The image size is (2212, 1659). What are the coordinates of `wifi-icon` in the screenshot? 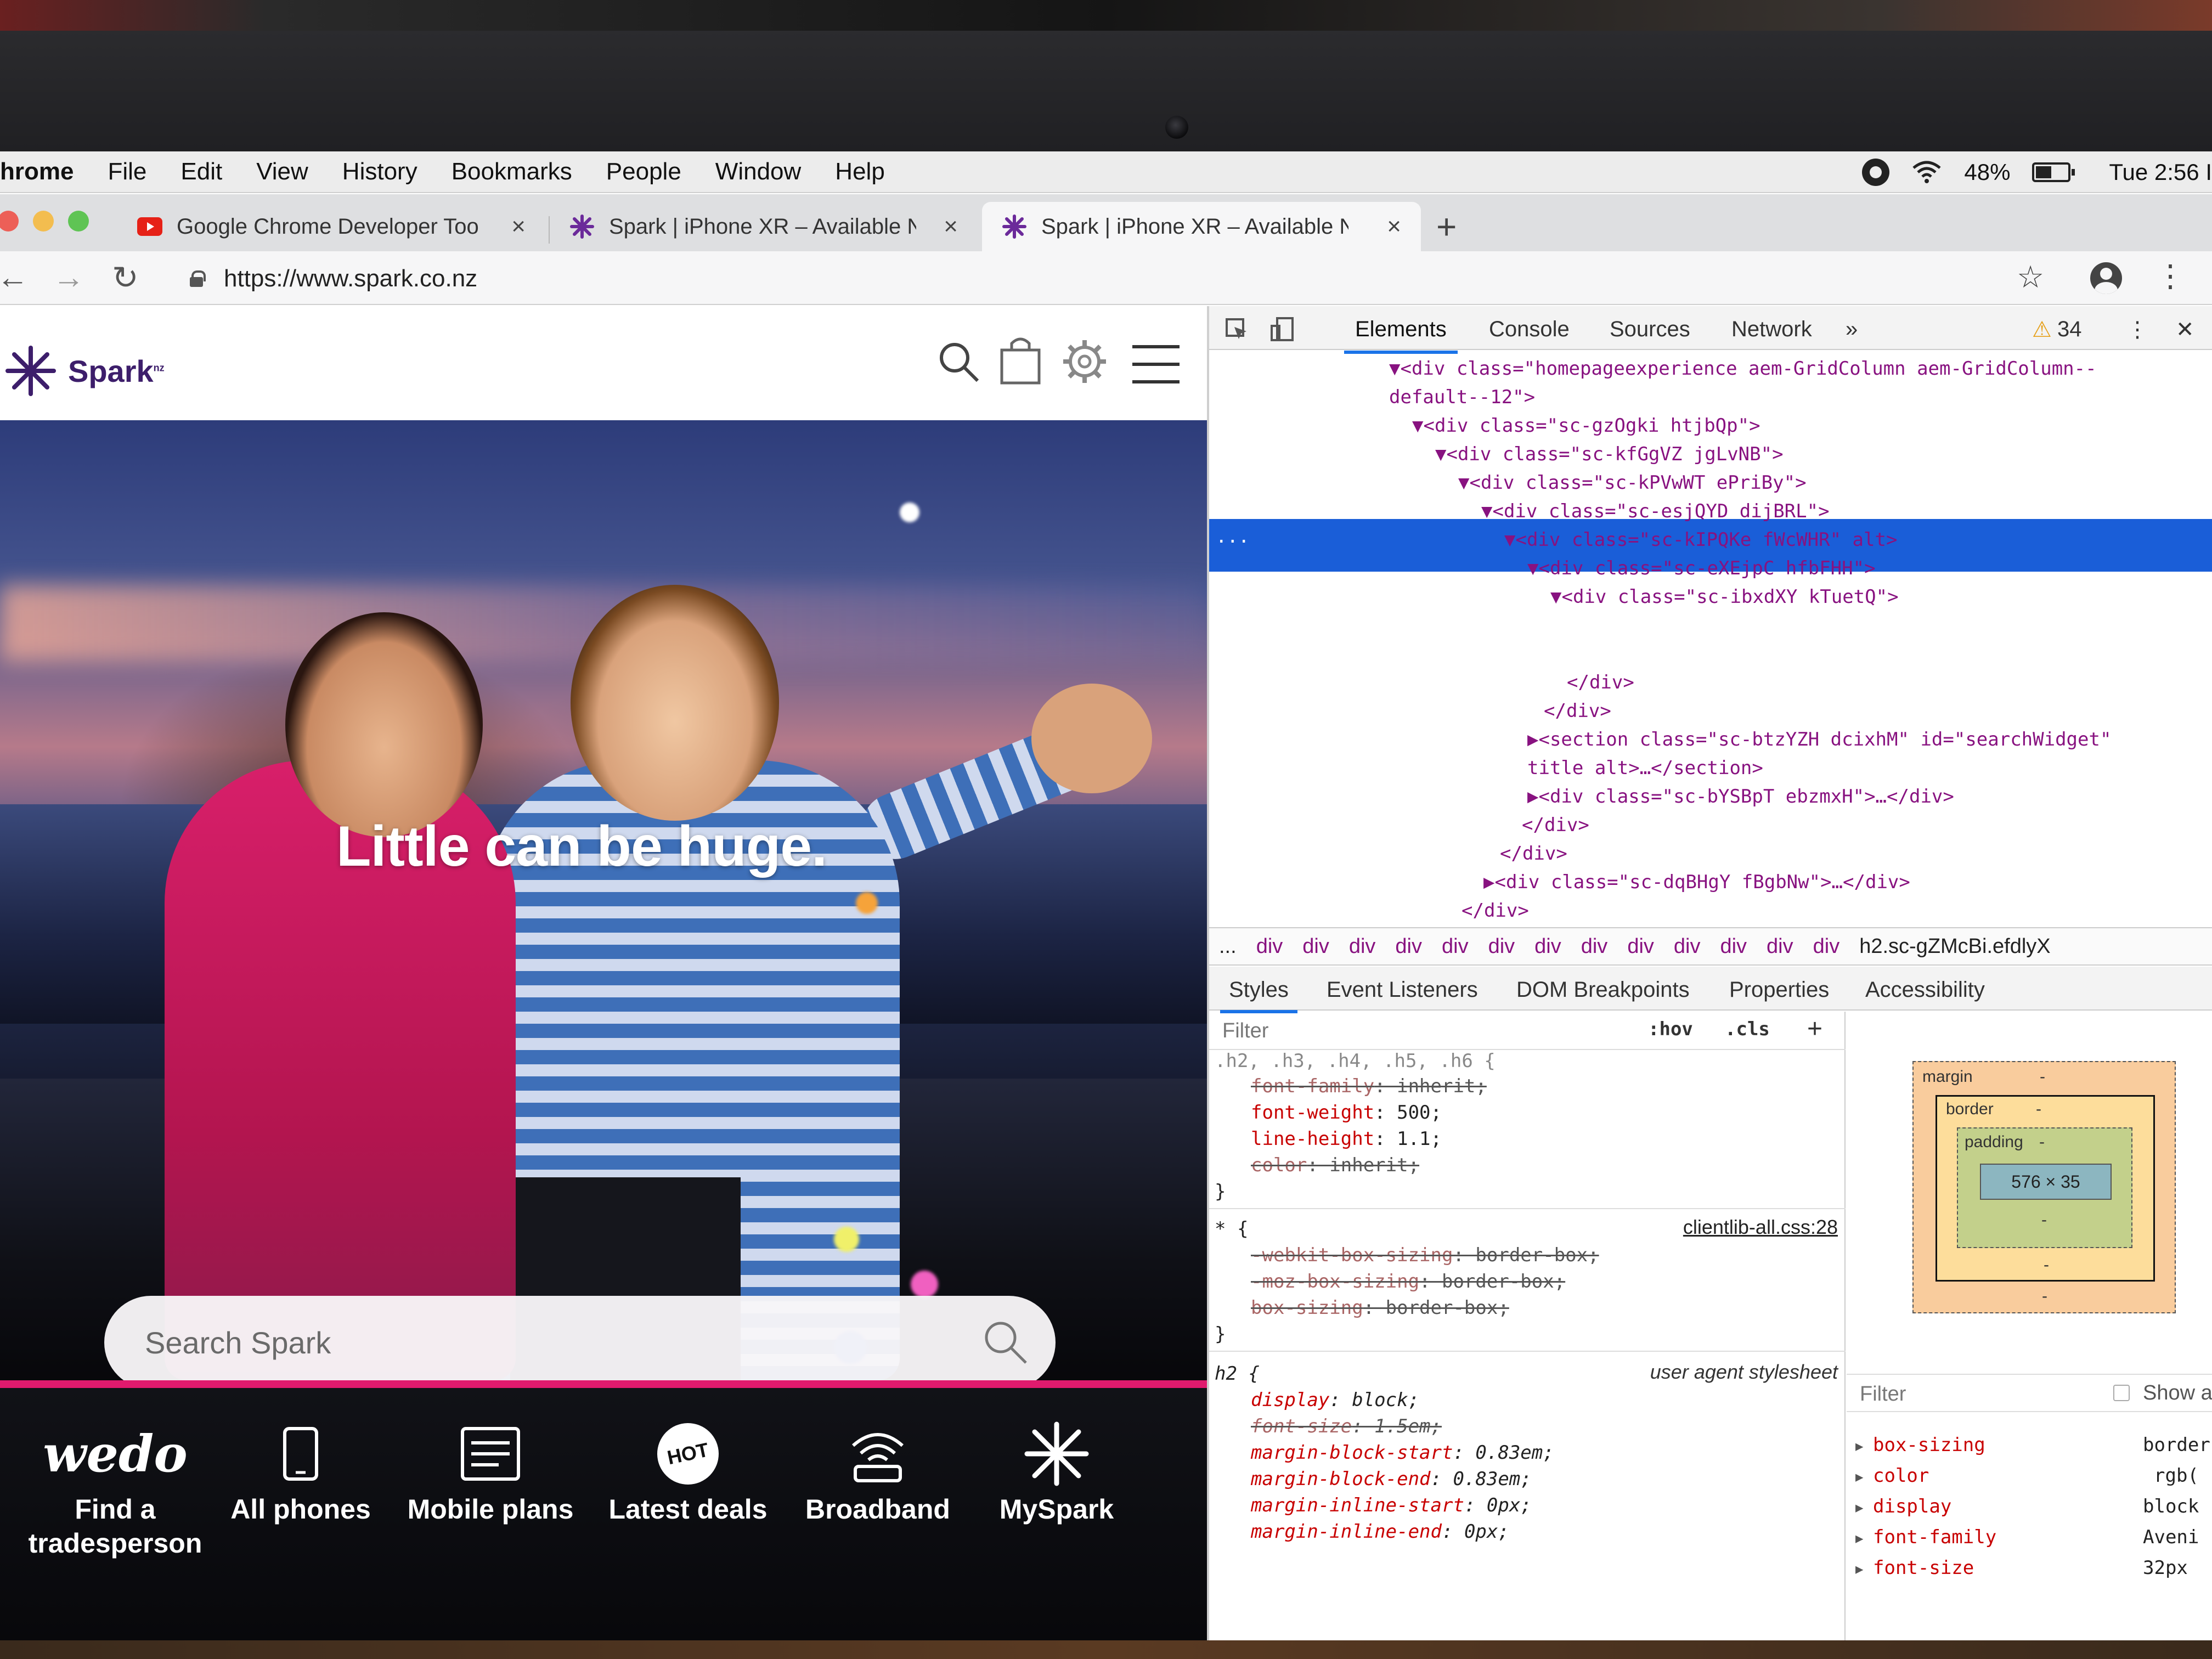 It's located at (1926, 172).